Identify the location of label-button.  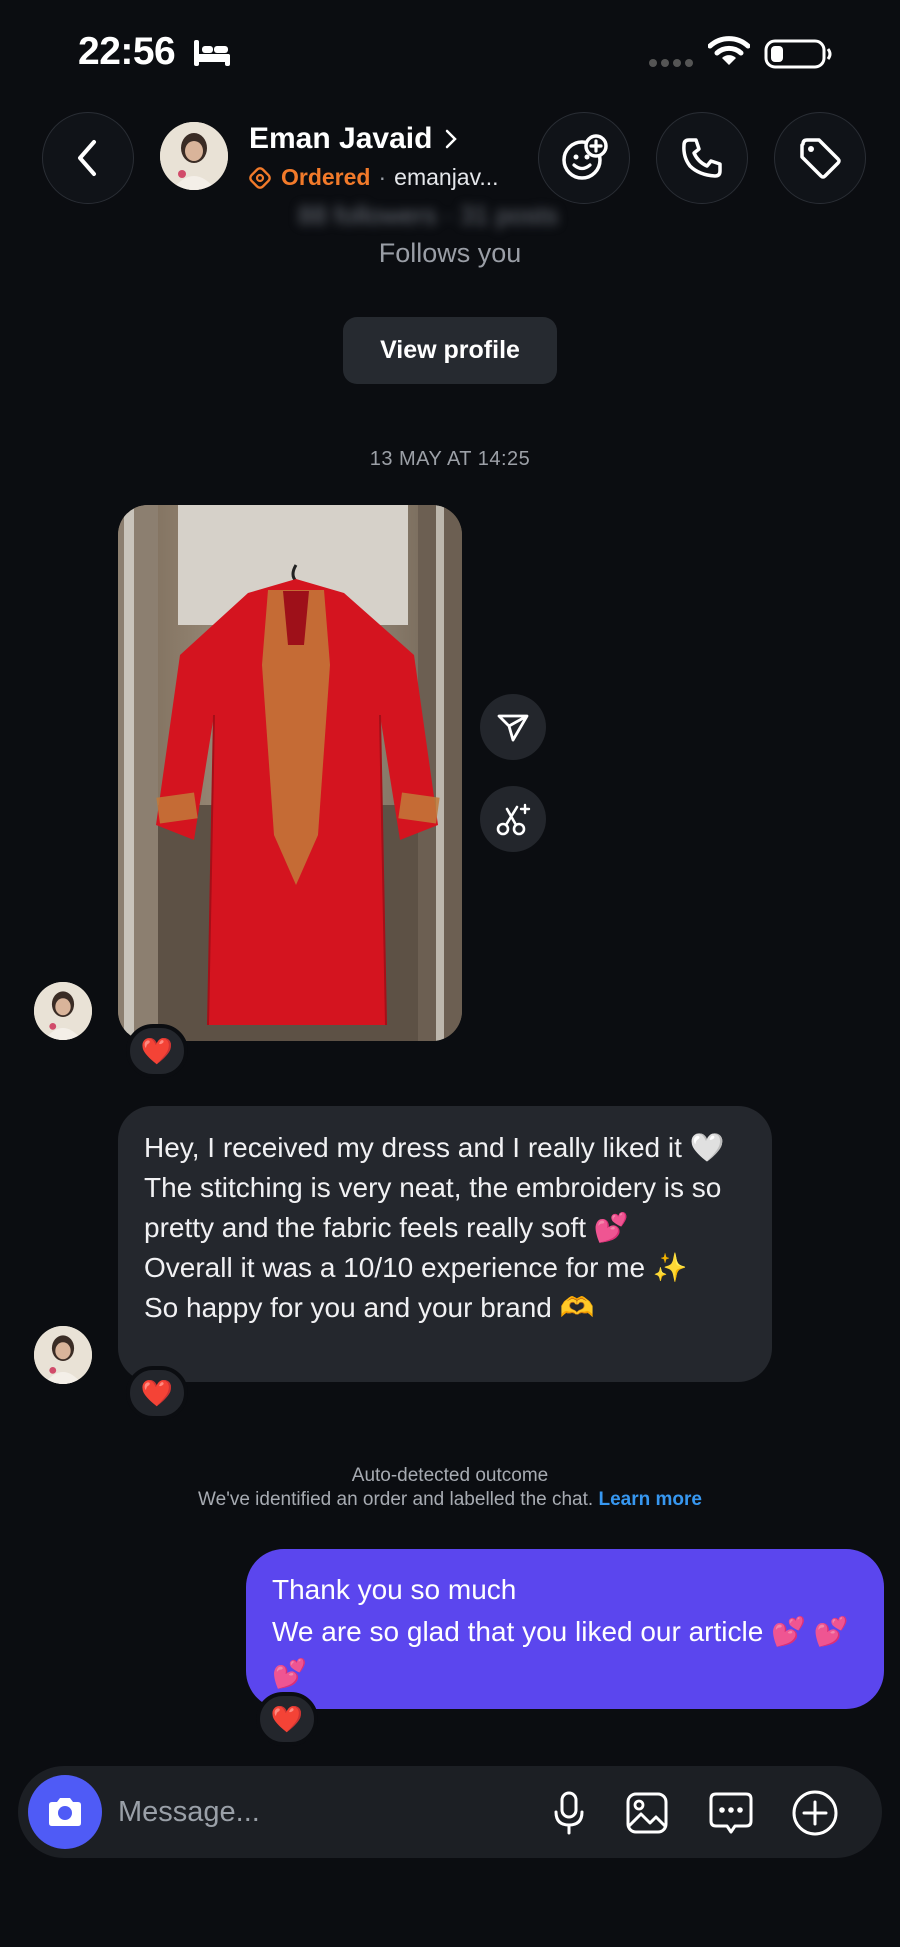
(820, 158).